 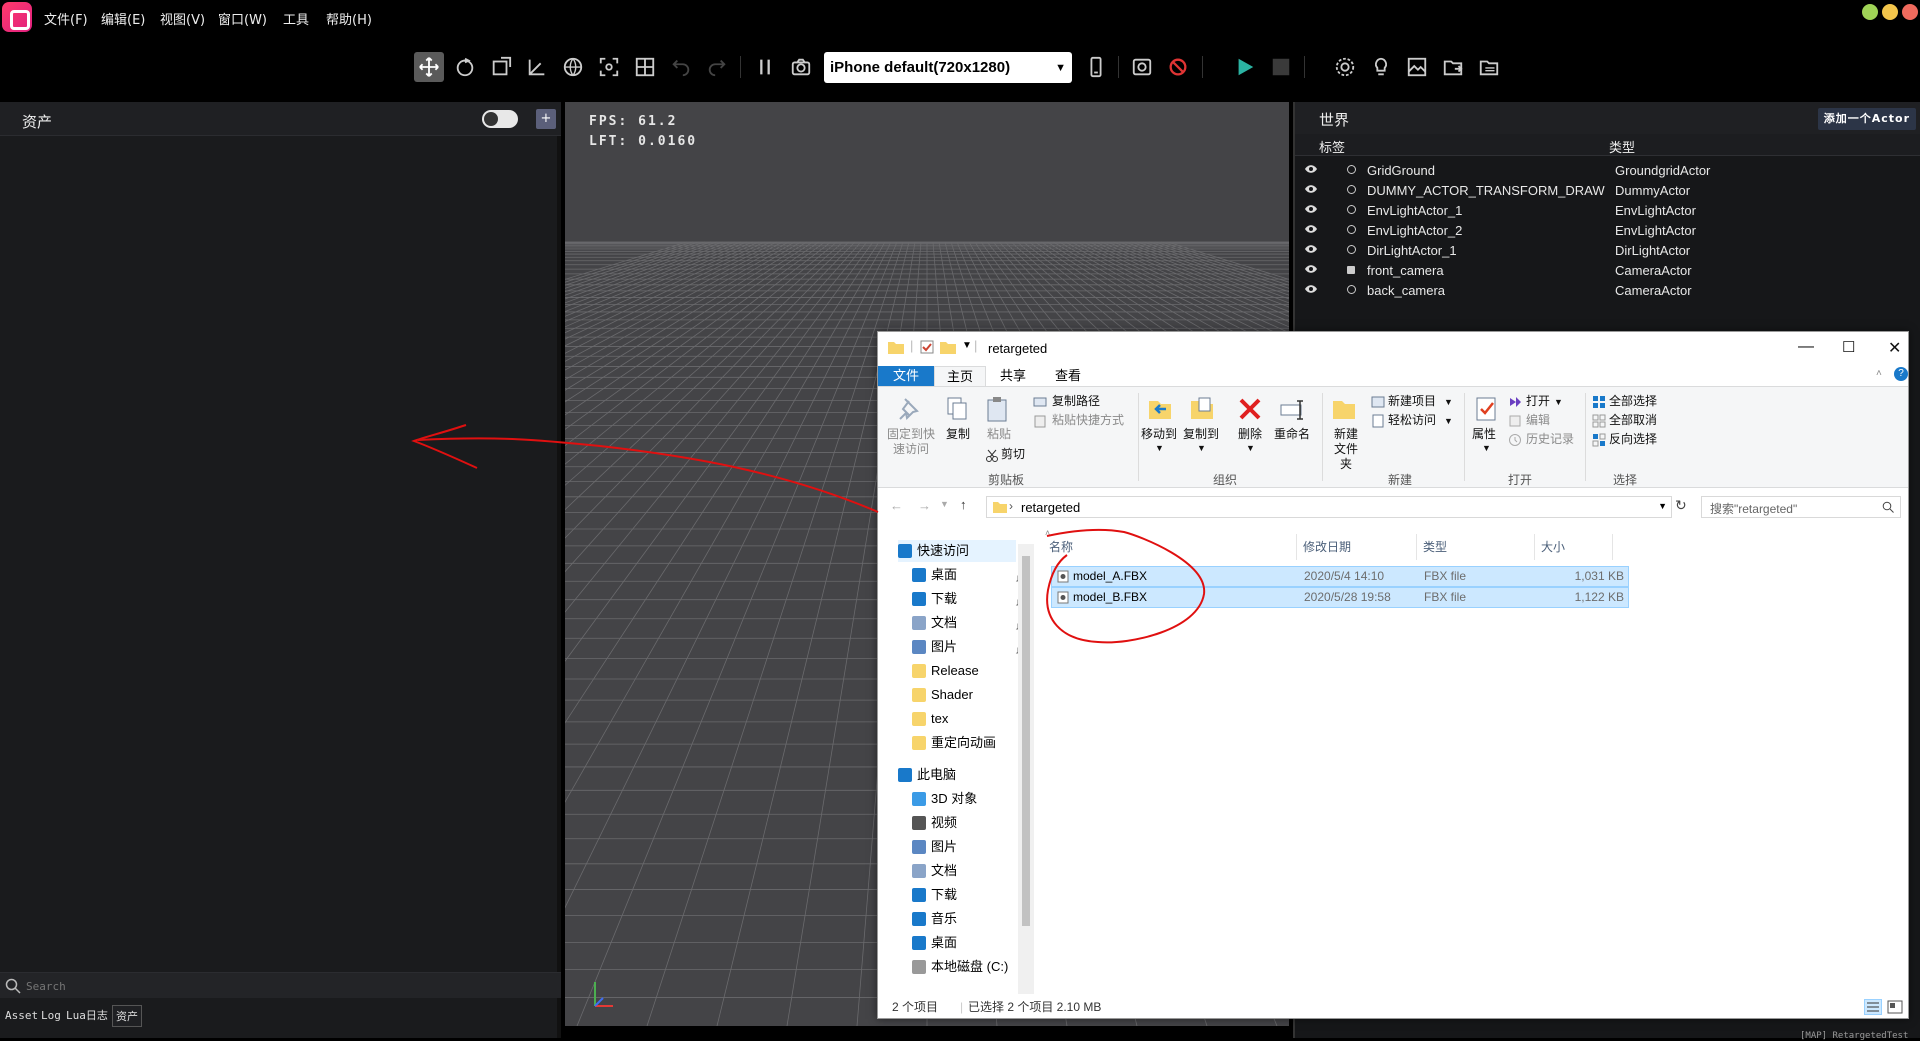 What do you see at coordinates (537, 67) in the screenshot?
I see `axis-tool-icon` at bounding box center [537, 67].